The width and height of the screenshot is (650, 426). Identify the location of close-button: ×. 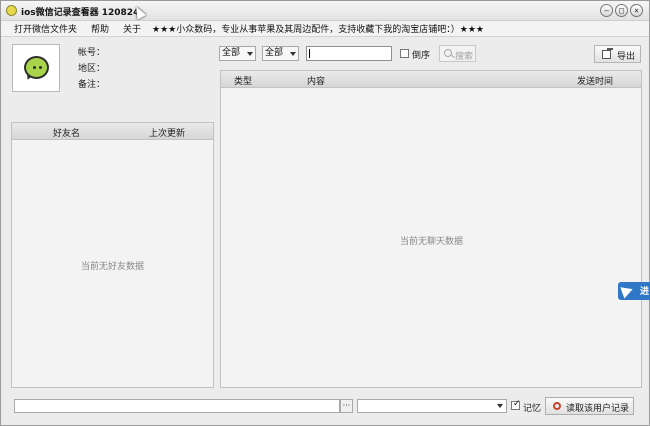
(636, 10).